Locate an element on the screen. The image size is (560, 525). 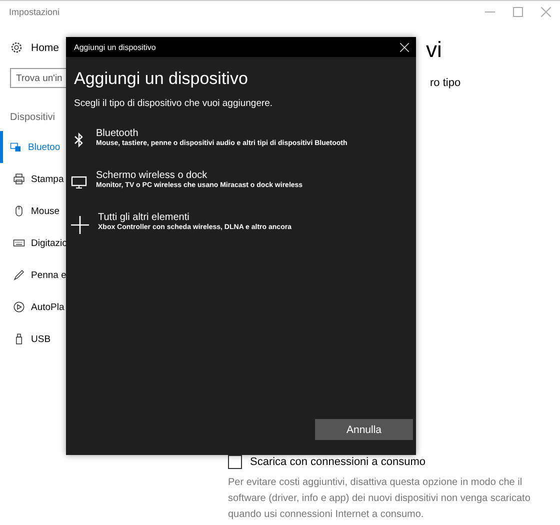
section-label: Dispositivi is located at coordinates (33, 117).